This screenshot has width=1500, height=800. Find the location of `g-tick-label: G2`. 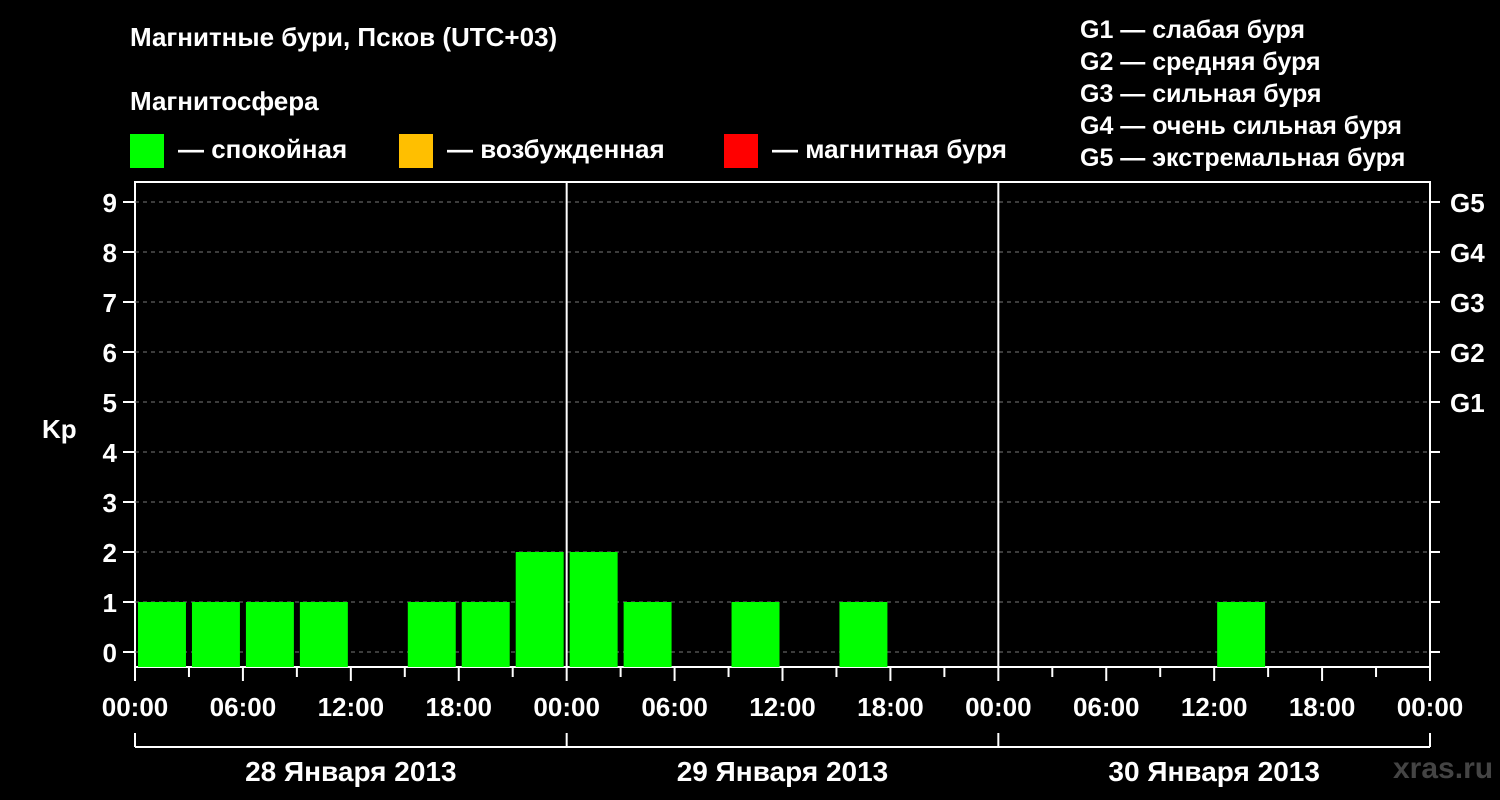

g-tick-label: G2 is located at coordinates (1467, 353).